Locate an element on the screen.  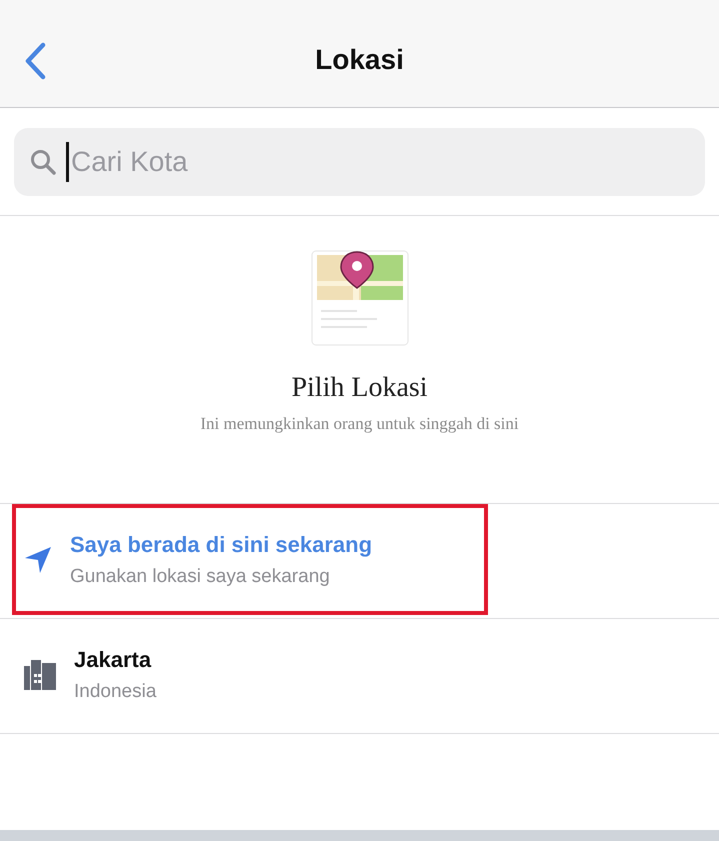
buildings-icon is located at coordinates (40, 675).